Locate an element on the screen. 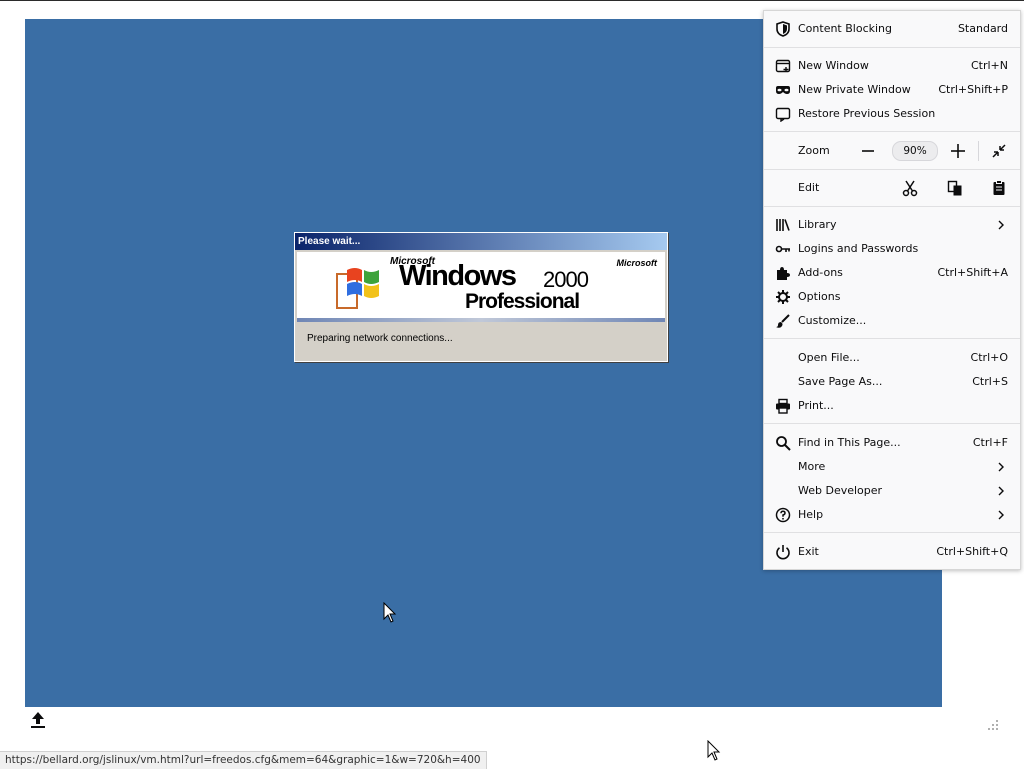 The image size is (1024, 769). menu-label: Help is located at coordinates (811, 514).